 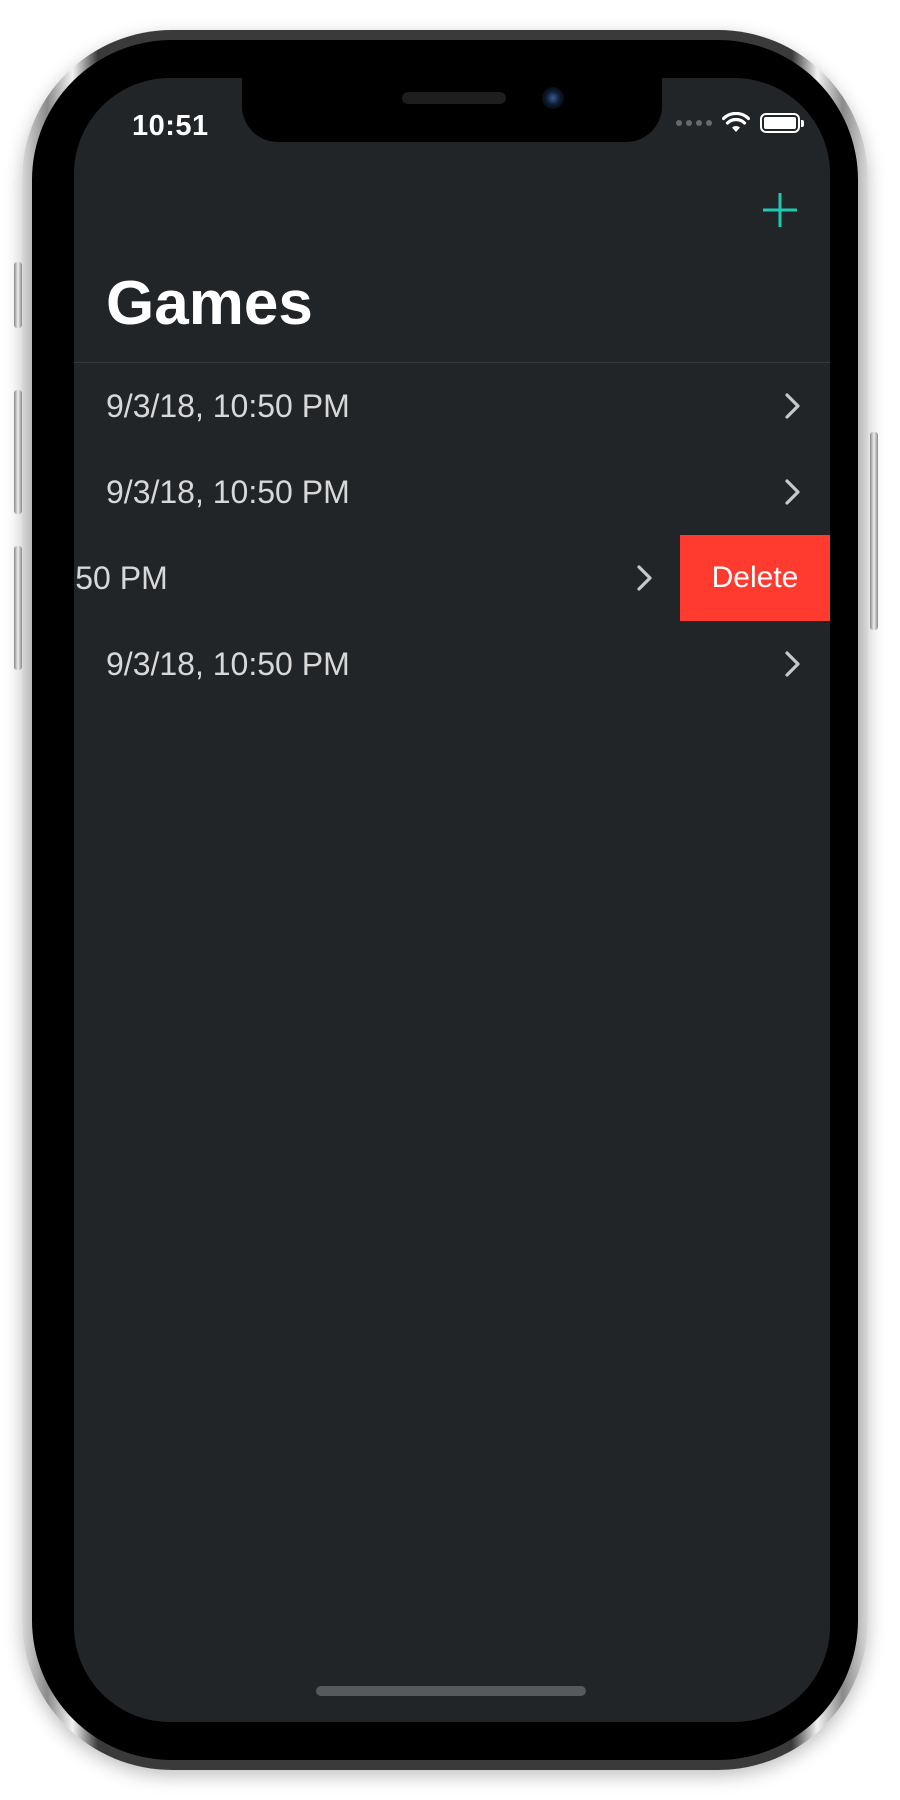 What do you see at coordinates (170, 126) in the screenshot?
I see `status-time: 10:51` at bounding box center [170, 126].